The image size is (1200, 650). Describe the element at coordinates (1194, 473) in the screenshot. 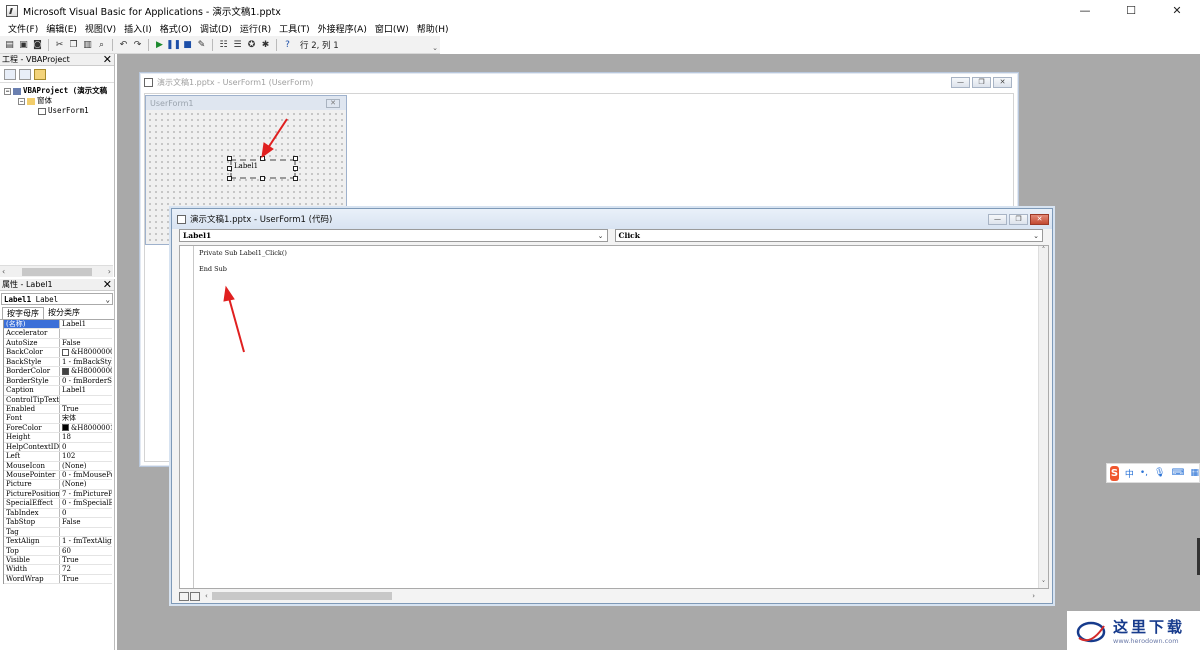

I see `menu-grid-icon: ▦` at that location.